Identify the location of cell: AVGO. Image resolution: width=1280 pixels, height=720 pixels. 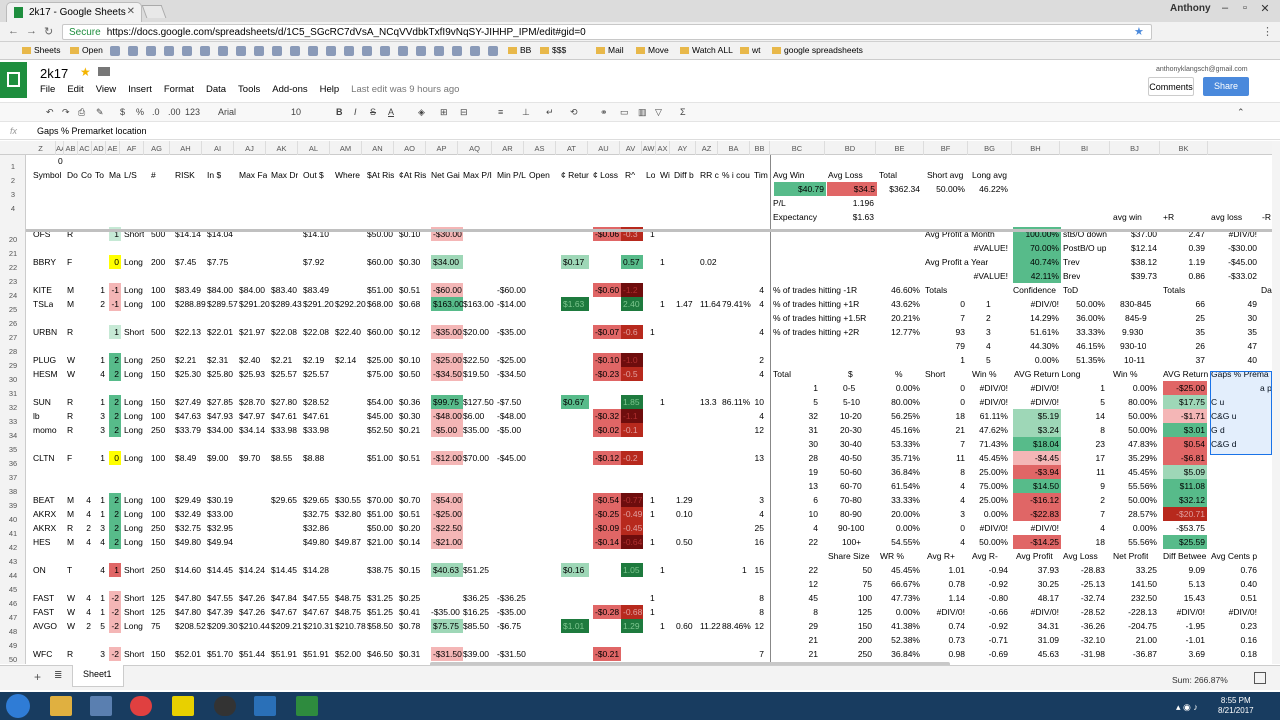
(45, 626).